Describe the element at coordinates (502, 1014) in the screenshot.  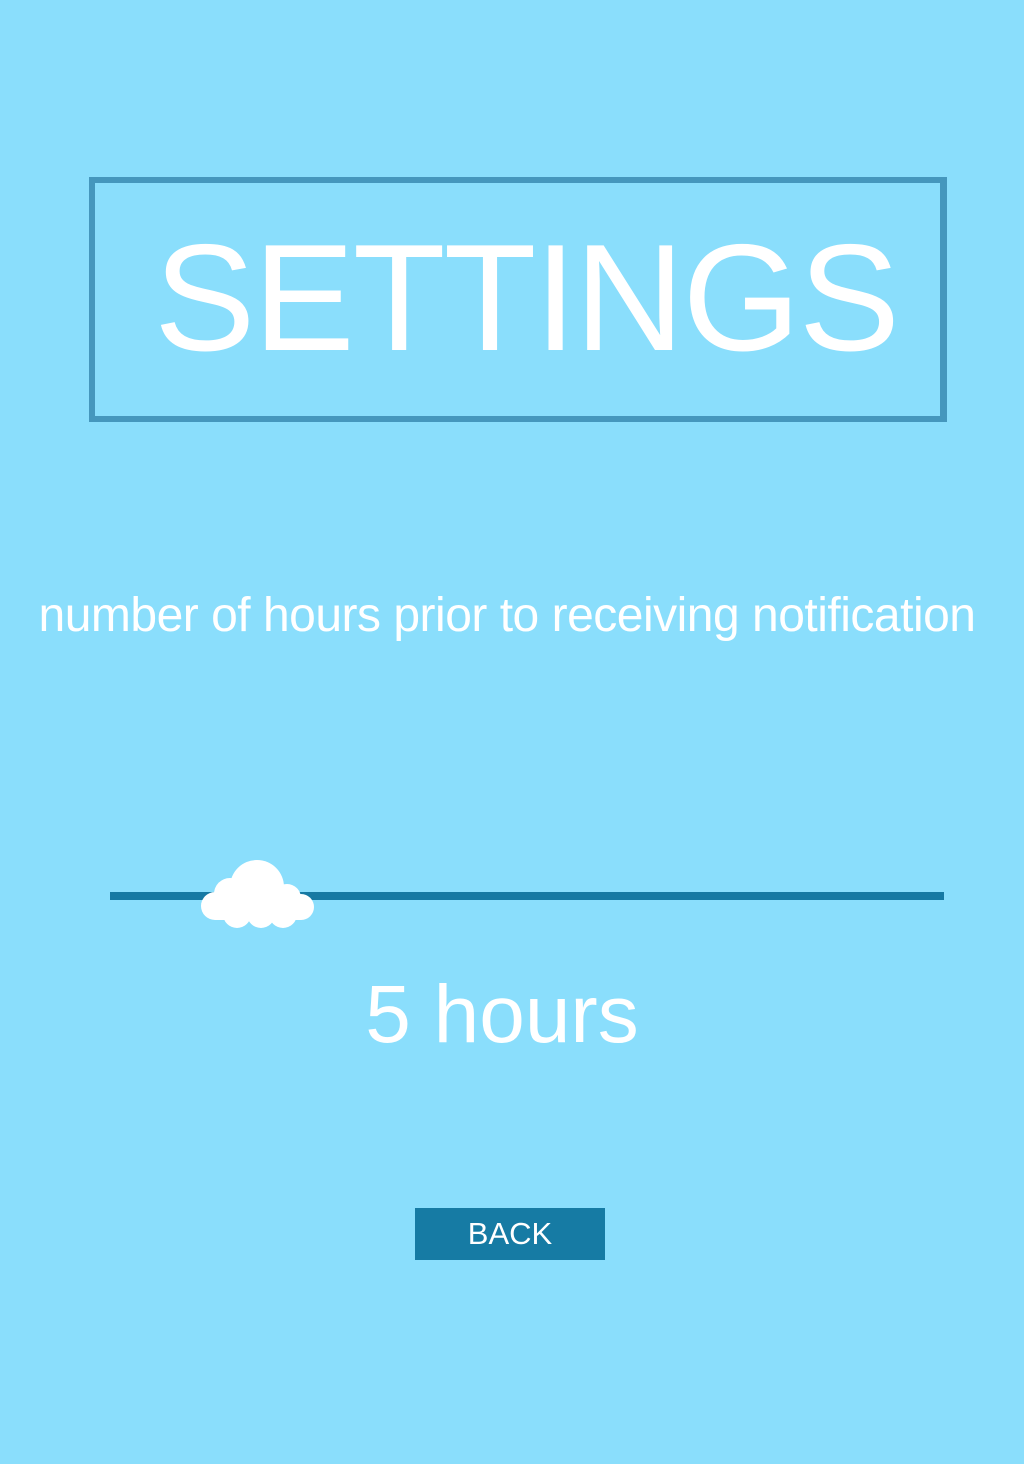
I see `hours-value-label: 5 hours` at that location.